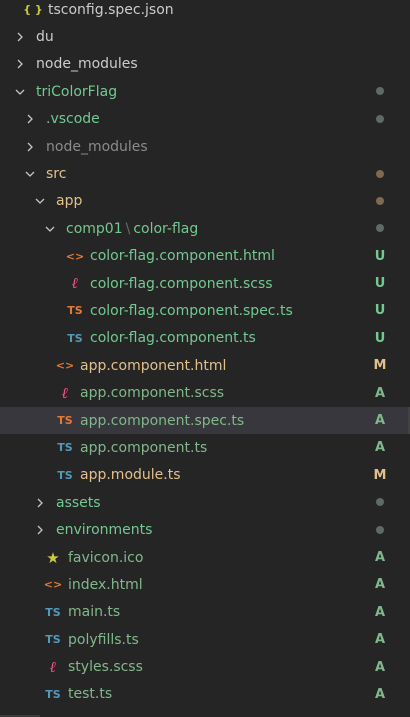 This screenshot has width=410, height=717. I want to click on json-braces-icon: { }, so click(33, 10).